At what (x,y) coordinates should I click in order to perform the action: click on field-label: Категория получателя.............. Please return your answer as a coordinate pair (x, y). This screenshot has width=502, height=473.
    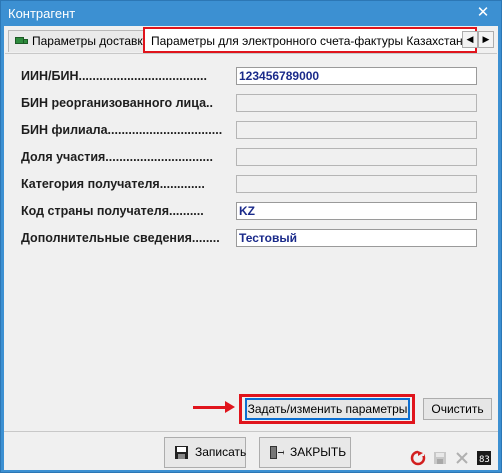
    Looking at the image, I should click on (113, 184).